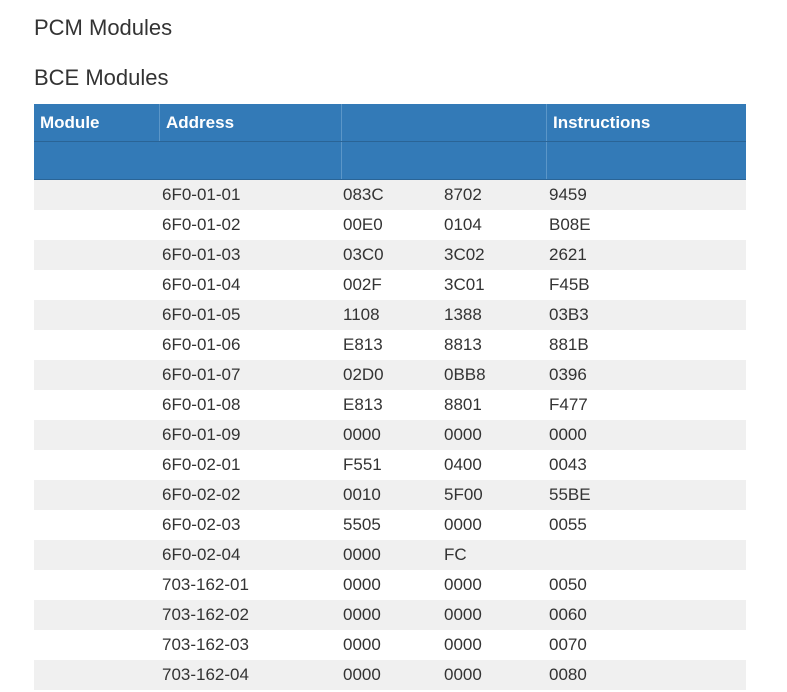 The image size is (787, 692). What do you see at coordinates (443, 122) in the screenshot?
I see `column-header-blank` at bounding box center [443, 122].